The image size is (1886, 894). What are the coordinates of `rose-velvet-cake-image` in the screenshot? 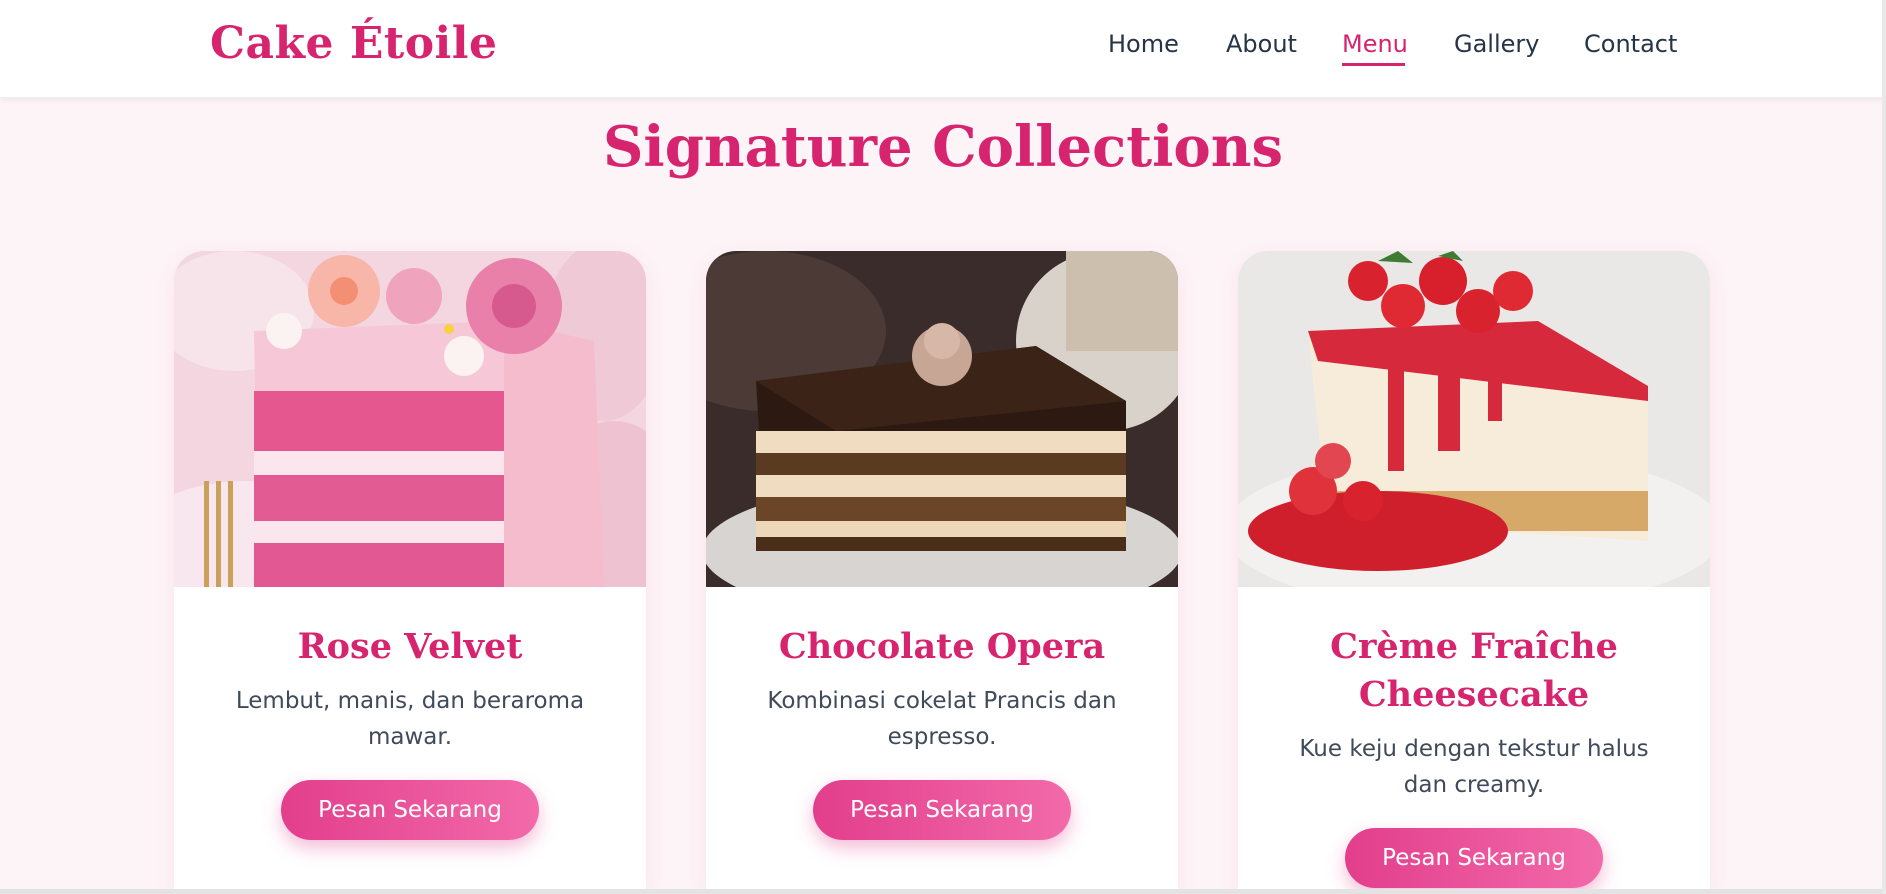 It's located at (410, 419).